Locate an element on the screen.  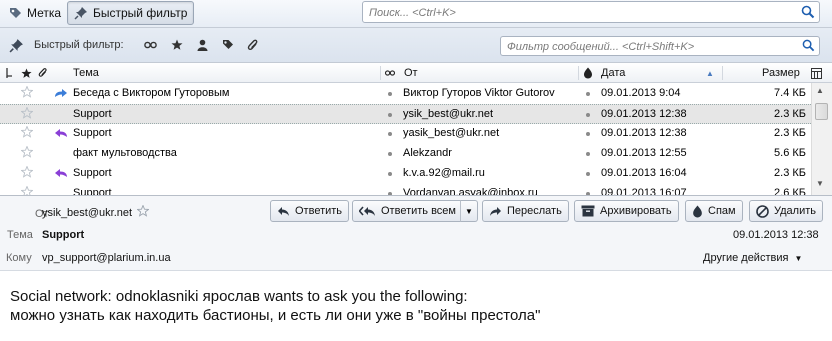
reply-all-dropdown: ▼ is located at coordinates (469, 211).